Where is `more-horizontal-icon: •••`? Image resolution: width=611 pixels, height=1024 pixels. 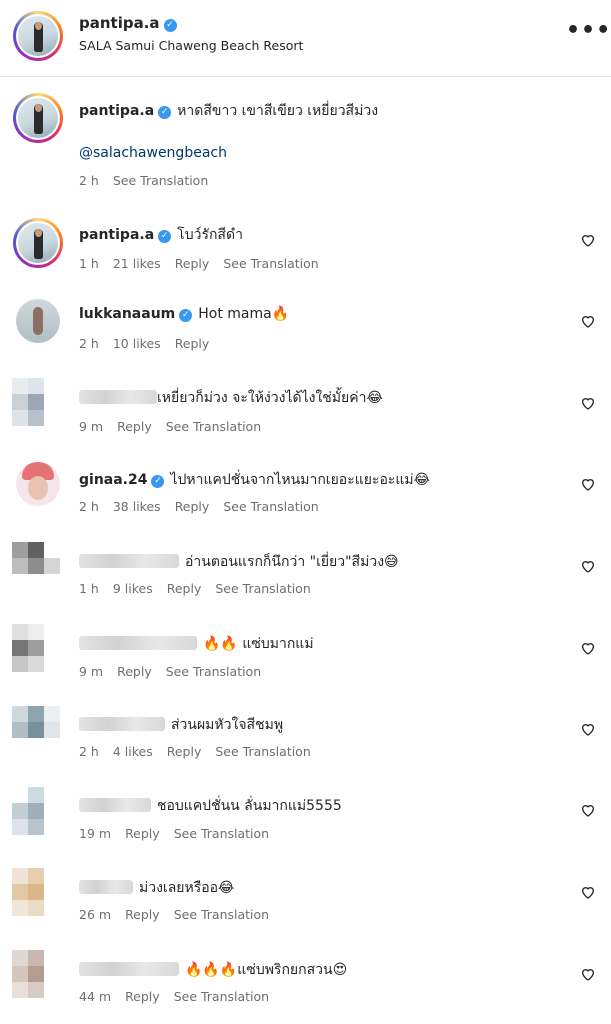 more-horizontal-icon: ••• is located at coordinates (588, 30).